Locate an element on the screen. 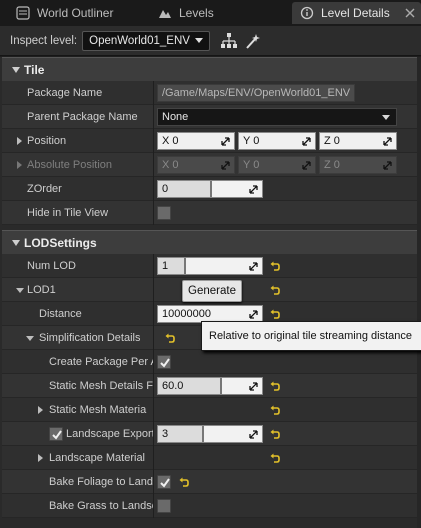 This screenshot has width=421, height=528. tab-world-outliner: World Outliner is located at coordinates (77, 13).